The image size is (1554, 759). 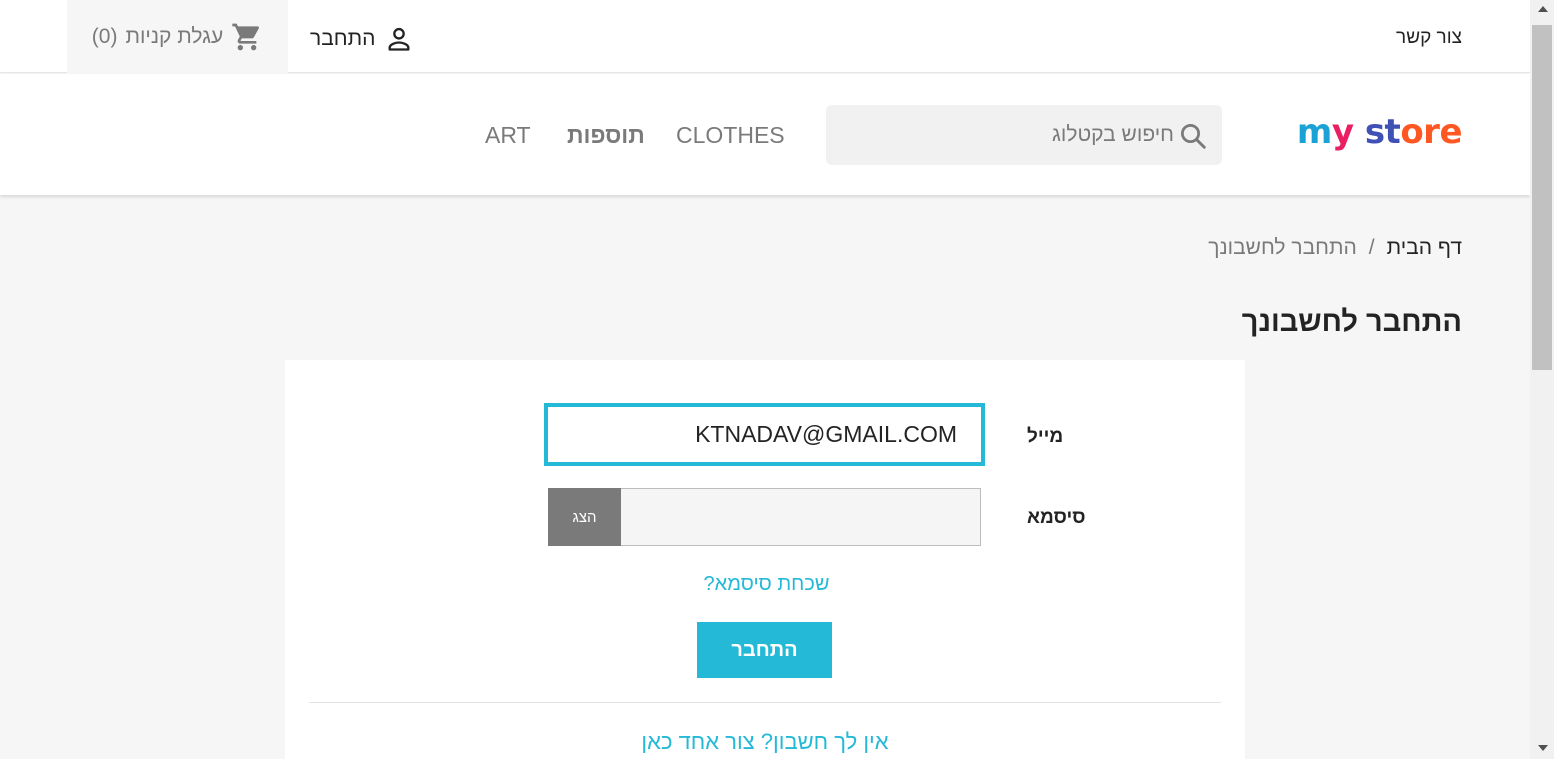 I want to click on logo-part-1: m, so click(x=1314, y=132).